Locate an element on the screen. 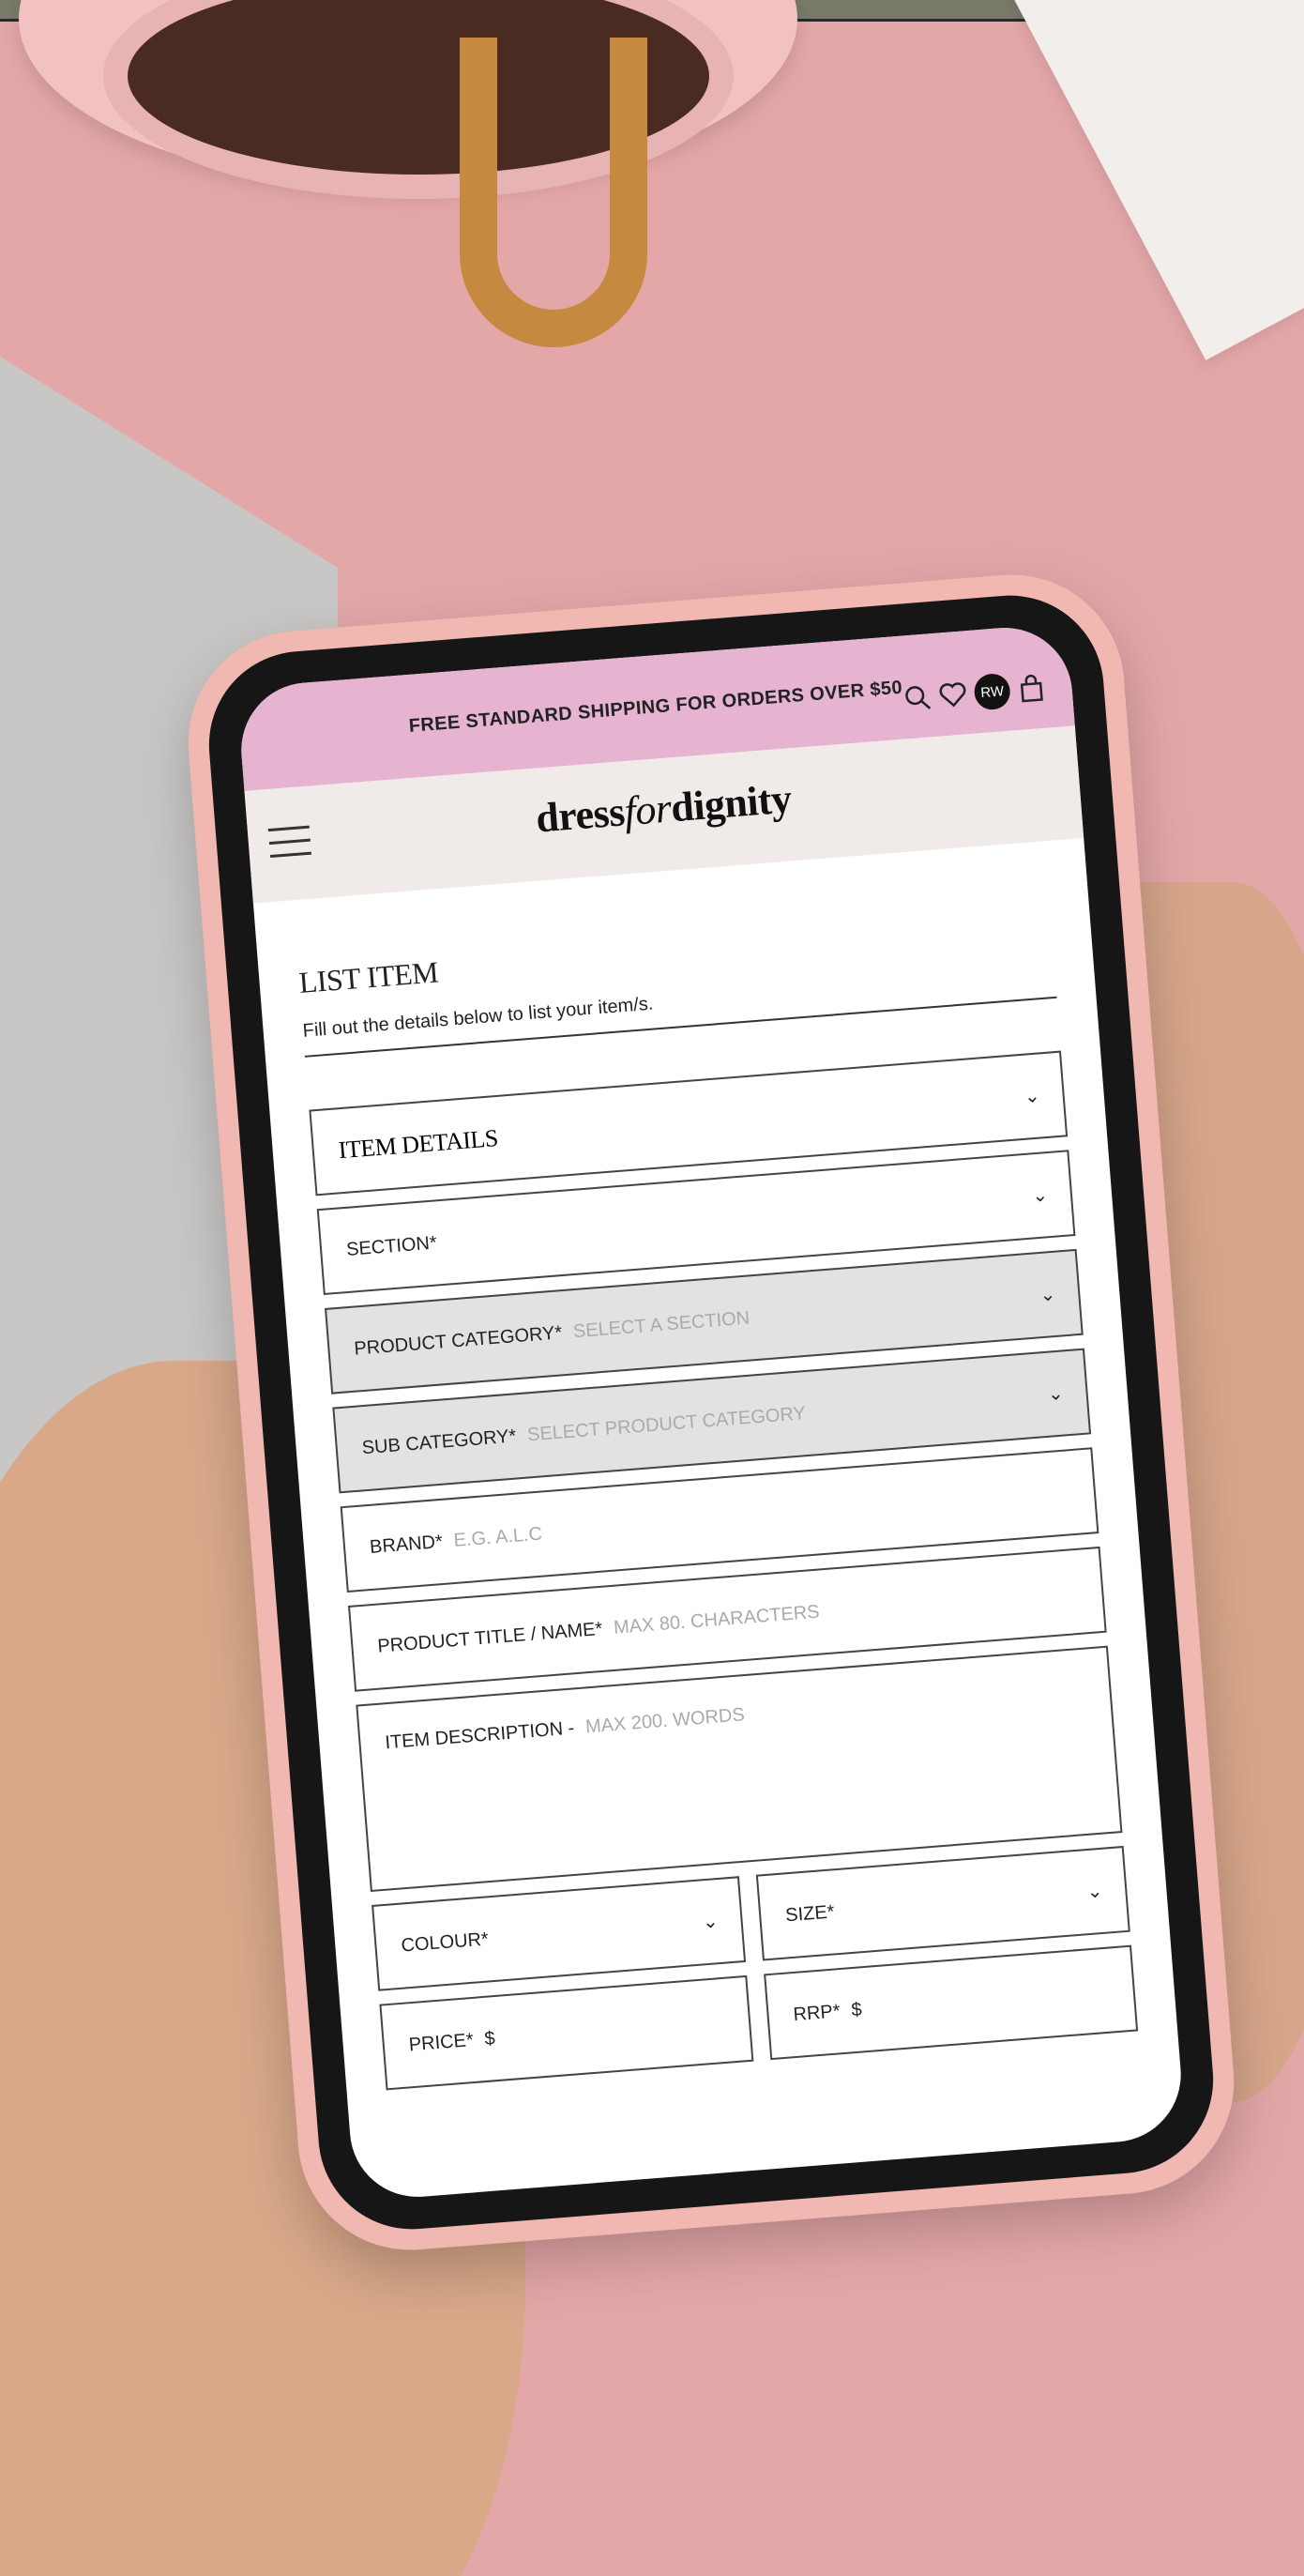  description-placeholder: MAX 200. WORDS is located at coordinates (665, 1721).